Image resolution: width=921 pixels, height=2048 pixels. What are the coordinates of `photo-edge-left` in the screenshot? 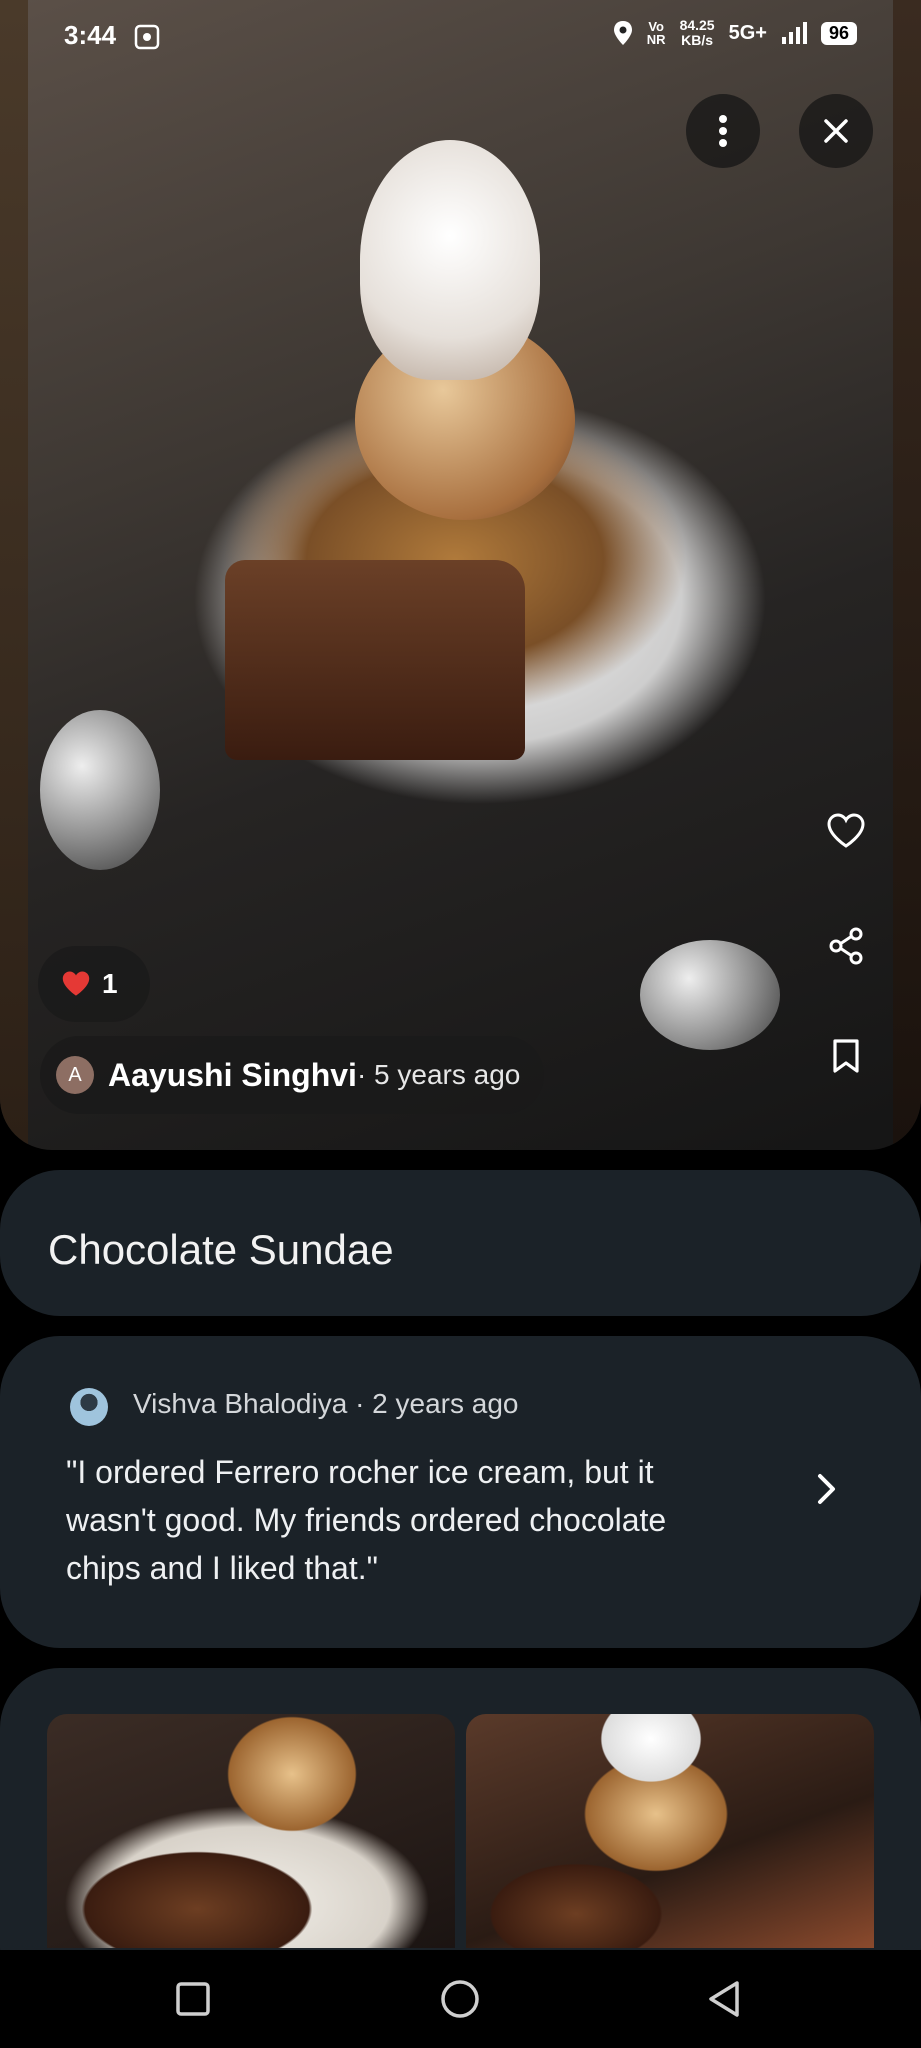 It's located at (14, 575).